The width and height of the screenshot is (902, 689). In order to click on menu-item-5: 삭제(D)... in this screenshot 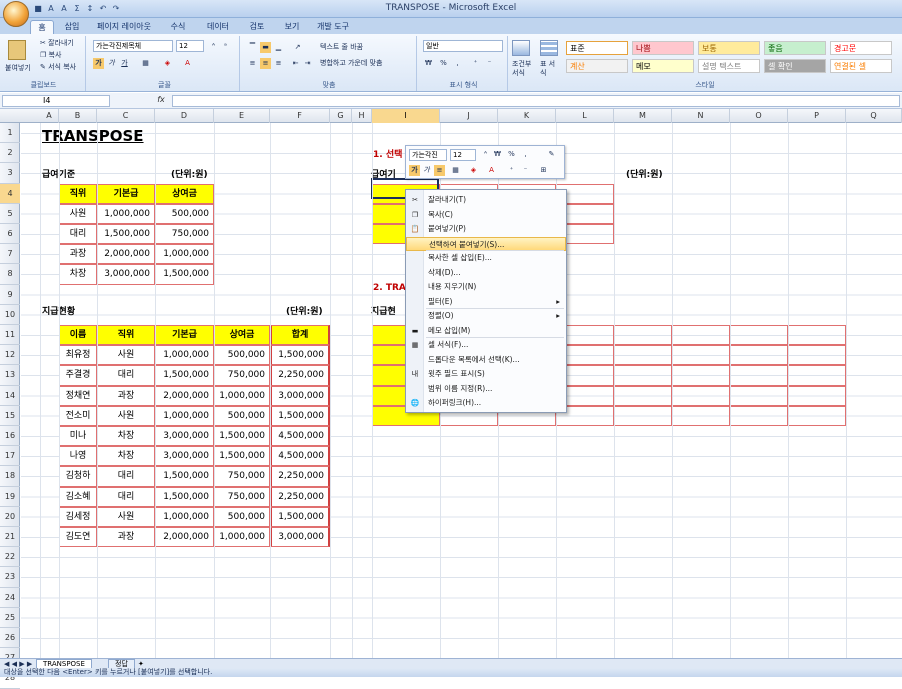, I will do `click(486, 273)`.